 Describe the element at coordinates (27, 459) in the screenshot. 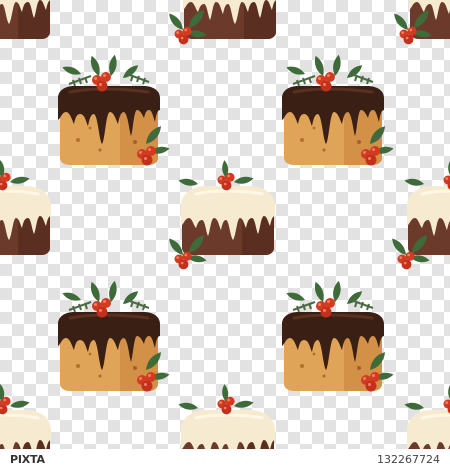

I see `watermark-brand: PIXTA` at that location.